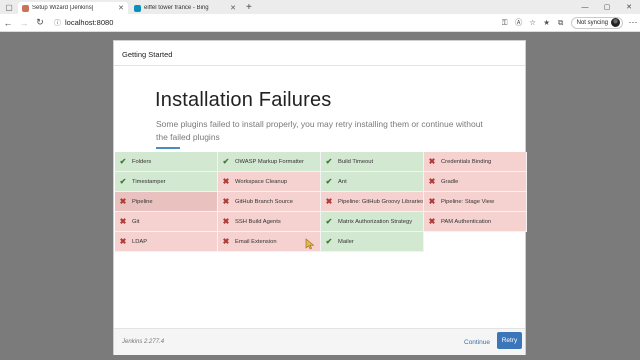 The height and width of the screenshot is (360, 640). What do you see at coordinates (166, 162) in the screenshot?
I see `plugin-item: ✔ Folders` at bounding box center [166, 162].